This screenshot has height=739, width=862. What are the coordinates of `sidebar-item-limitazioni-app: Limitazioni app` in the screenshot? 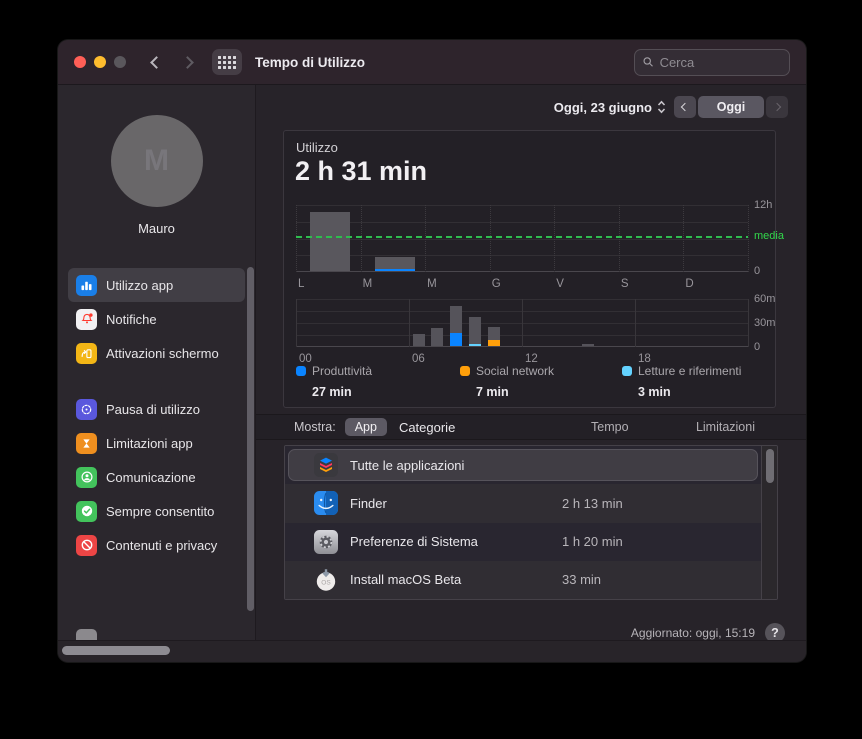 It's located at (156, 443).